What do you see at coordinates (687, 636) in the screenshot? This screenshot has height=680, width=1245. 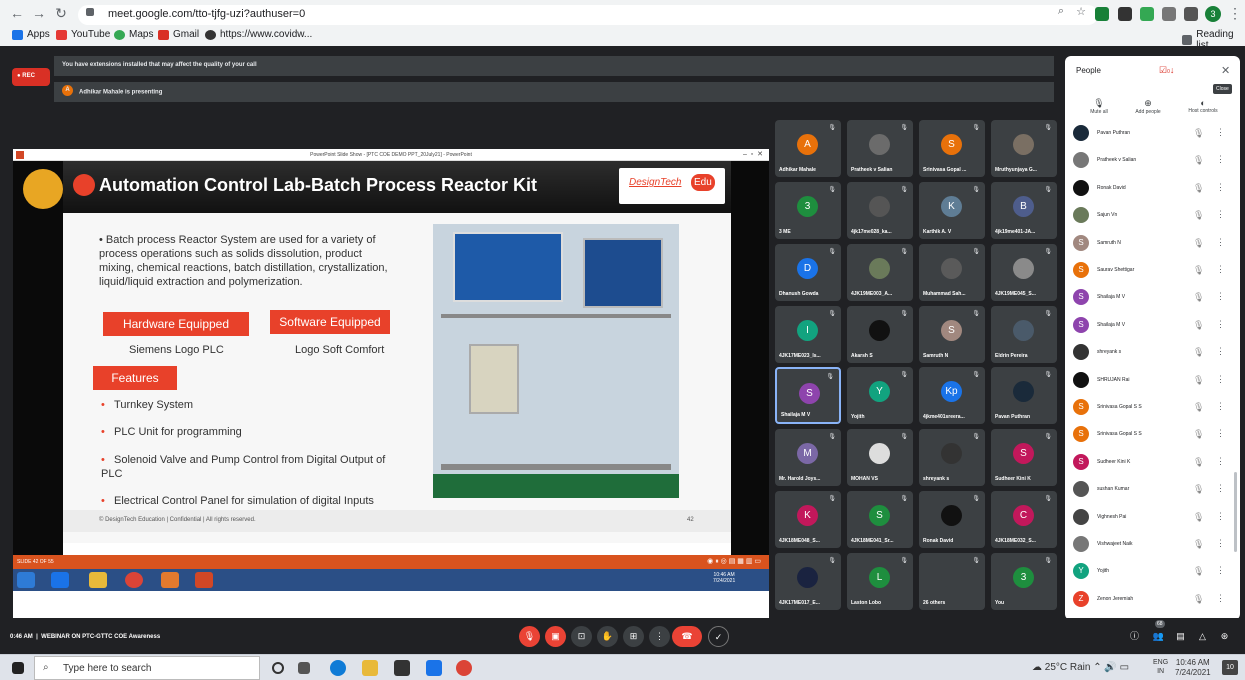 I see `leave-call-button: ☎` at bounding box center [687, 636].